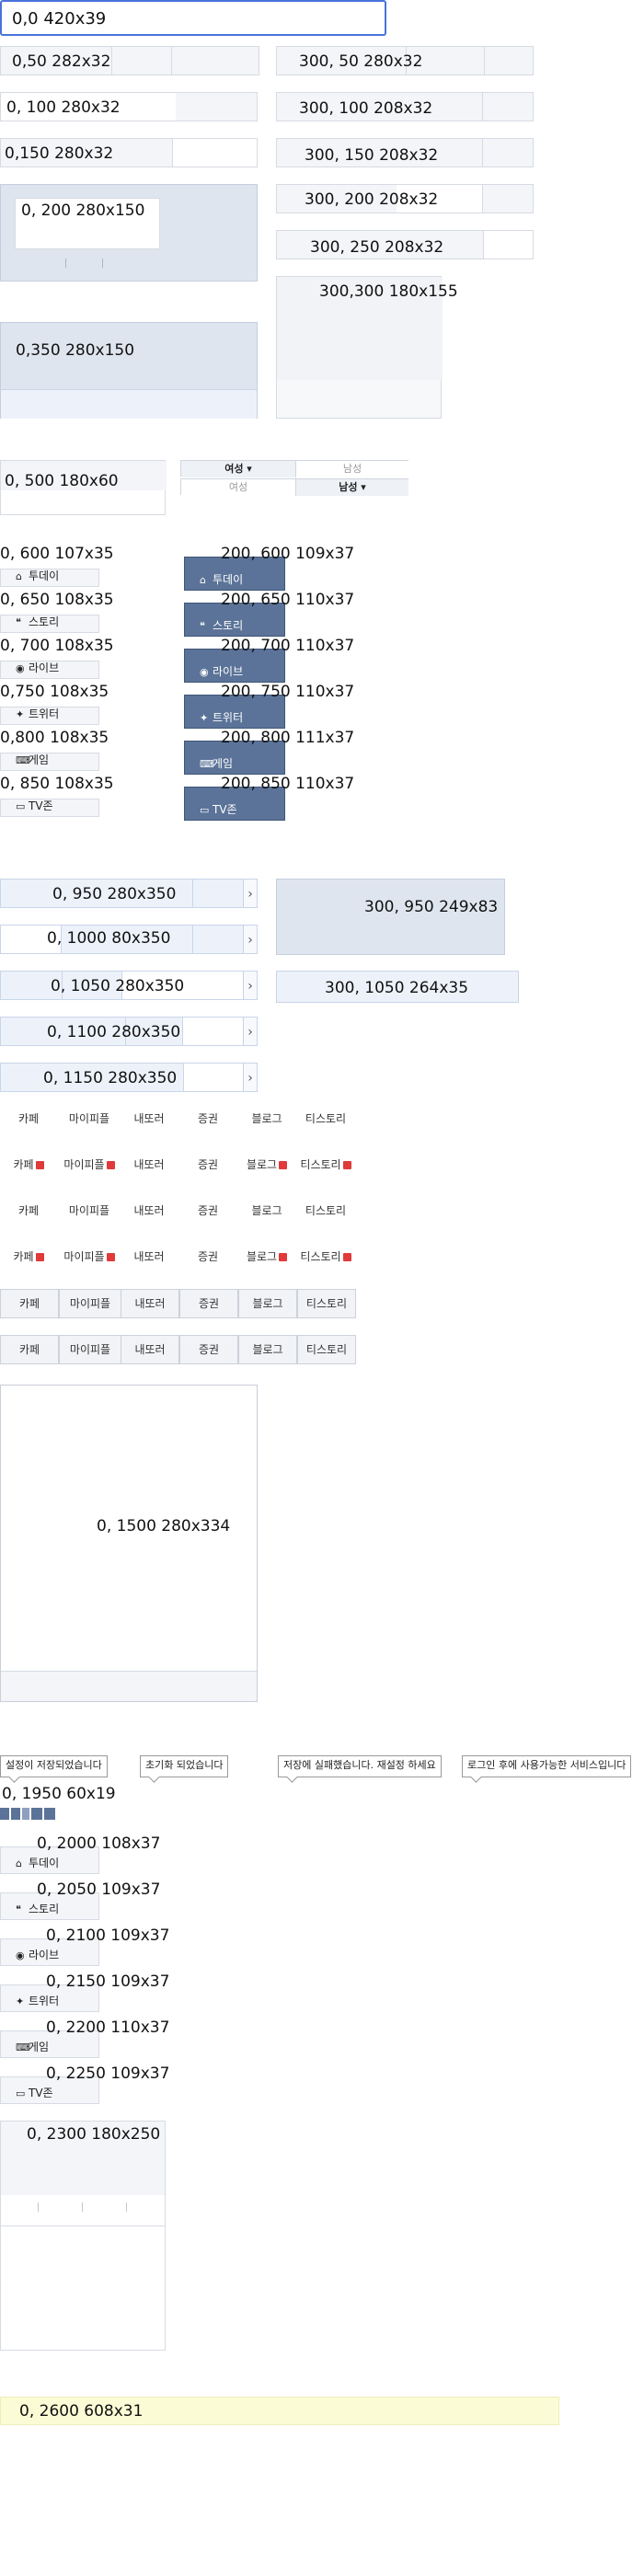 This screenshot has height=2576, width=644. What do you see at coordinates (288, 646) in the screenshot?
I see `coord-label: 200, 700 110x37` at bounding box center [288, 646].